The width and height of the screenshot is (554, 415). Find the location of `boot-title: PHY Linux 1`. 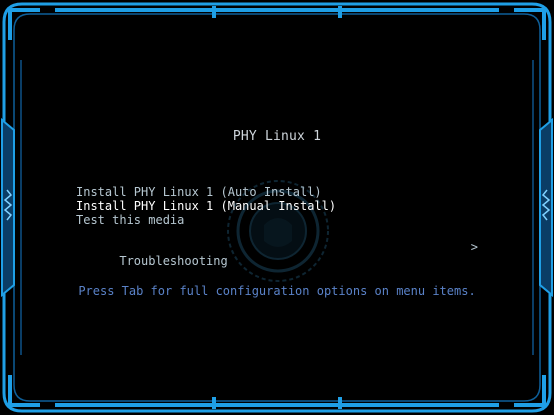

boot-title: PHY Linux 1 is located at coordinates (277, 136).